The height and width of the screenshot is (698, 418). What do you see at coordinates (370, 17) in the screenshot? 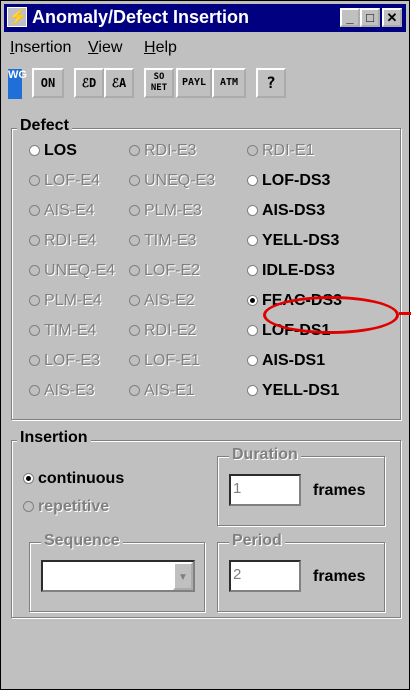
I see `maximize-button: □` at bounding box center [370, 17].